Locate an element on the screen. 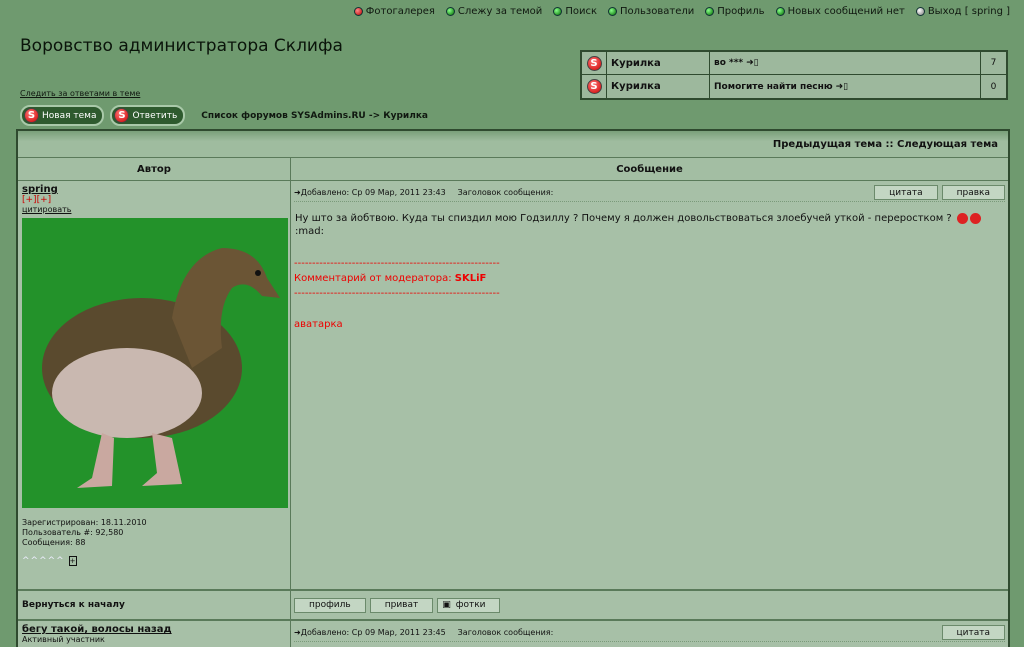 Image resolution: width=1024 pixels, height=647 pixels. camera-icon: ▣ is located at coordinates (446, 605).